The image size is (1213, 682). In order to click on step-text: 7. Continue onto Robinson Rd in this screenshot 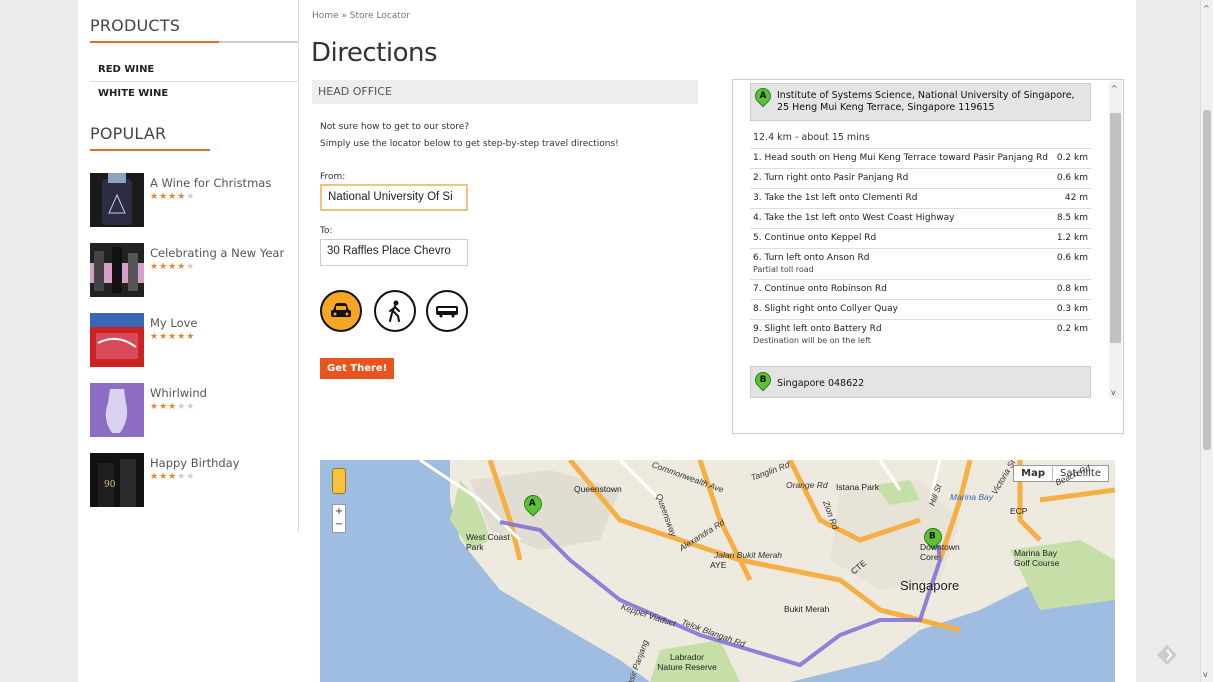, I will do `click(820, 289)`.